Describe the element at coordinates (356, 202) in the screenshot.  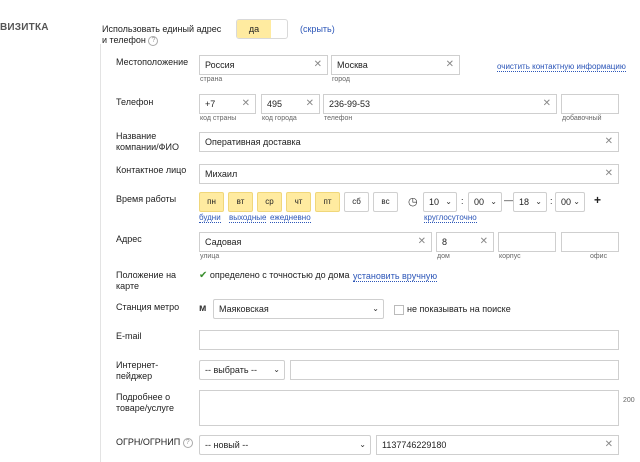
I see `day-sat-button: сб` at that location.